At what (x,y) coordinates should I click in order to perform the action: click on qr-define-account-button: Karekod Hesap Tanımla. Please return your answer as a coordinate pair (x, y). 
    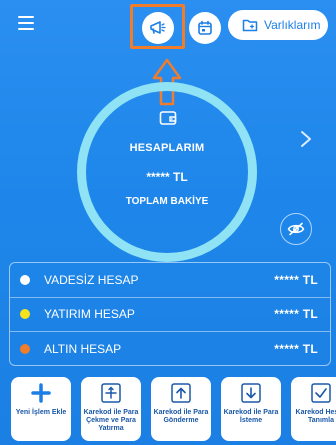
    Looking at the image, I should click on (313, 409).